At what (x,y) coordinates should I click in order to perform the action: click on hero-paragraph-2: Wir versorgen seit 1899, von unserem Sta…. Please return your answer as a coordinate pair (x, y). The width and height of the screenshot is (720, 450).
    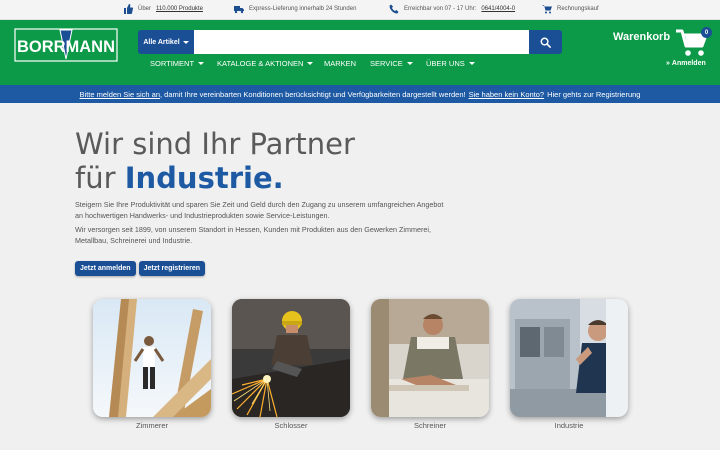
    Looking at the image, I should click on (253, 235).